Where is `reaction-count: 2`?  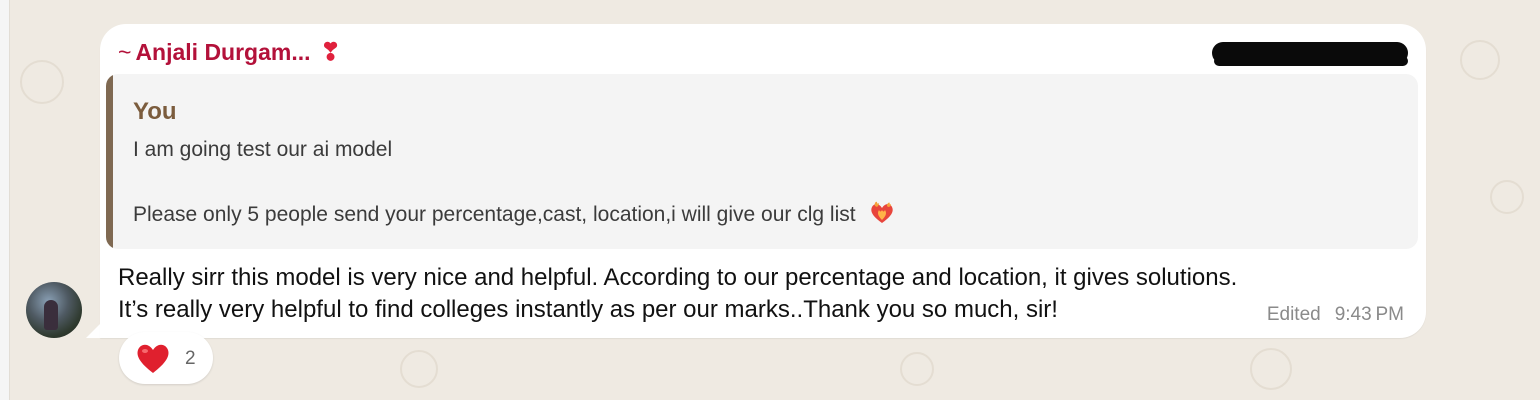
reaction-count: 2 is located at coordinates (190, 358).